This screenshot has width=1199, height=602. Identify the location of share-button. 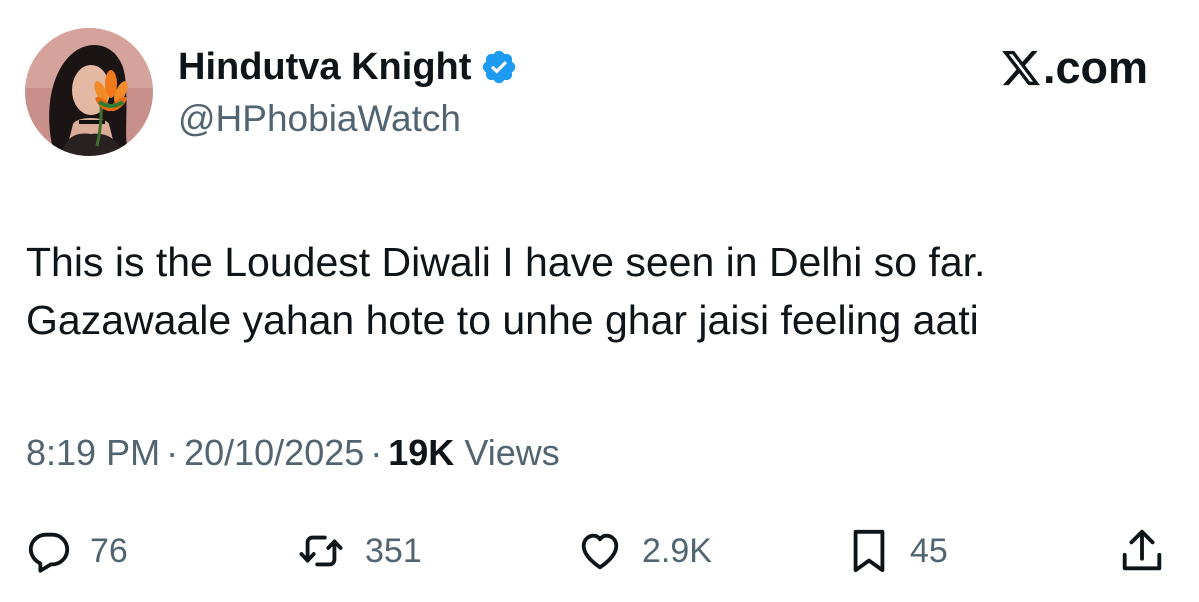
(1142, 551).